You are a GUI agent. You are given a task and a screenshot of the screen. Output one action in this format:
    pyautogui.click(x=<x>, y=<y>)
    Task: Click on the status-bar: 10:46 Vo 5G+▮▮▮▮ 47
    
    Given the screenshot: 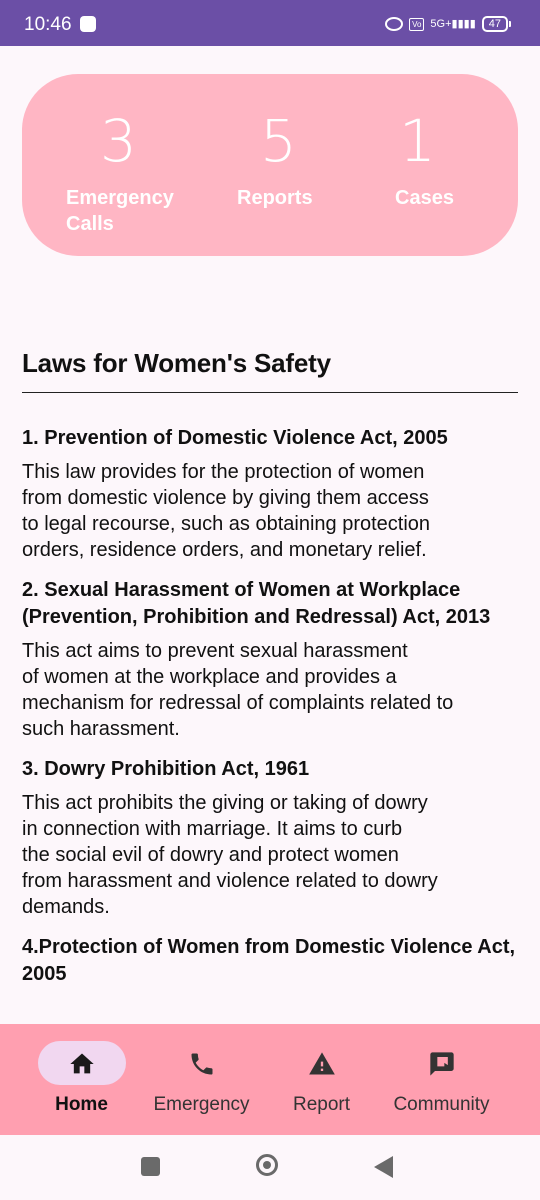 What is the action you would take?
    pyautogui.click(x=270, y=23)
    